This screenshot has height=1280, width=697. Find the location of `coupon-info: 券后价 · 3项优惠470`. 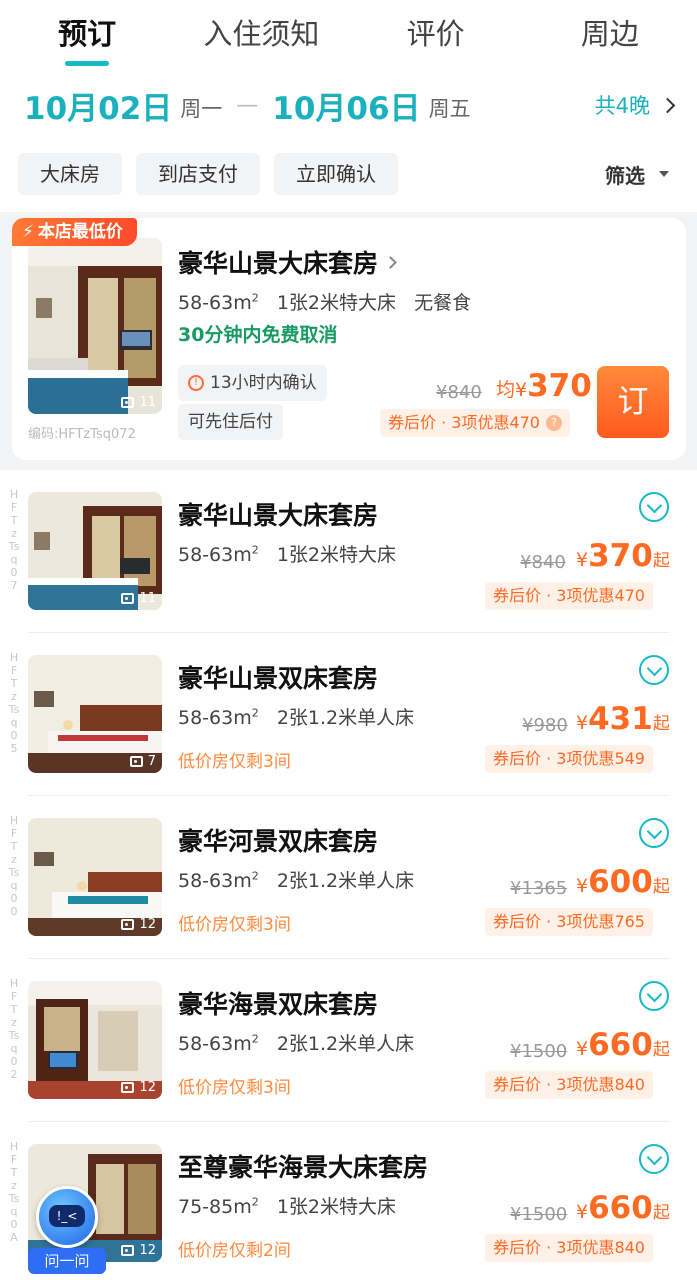

coupon-info: 券后价 · 3项优惠470 is located at coordinates (569, 596).